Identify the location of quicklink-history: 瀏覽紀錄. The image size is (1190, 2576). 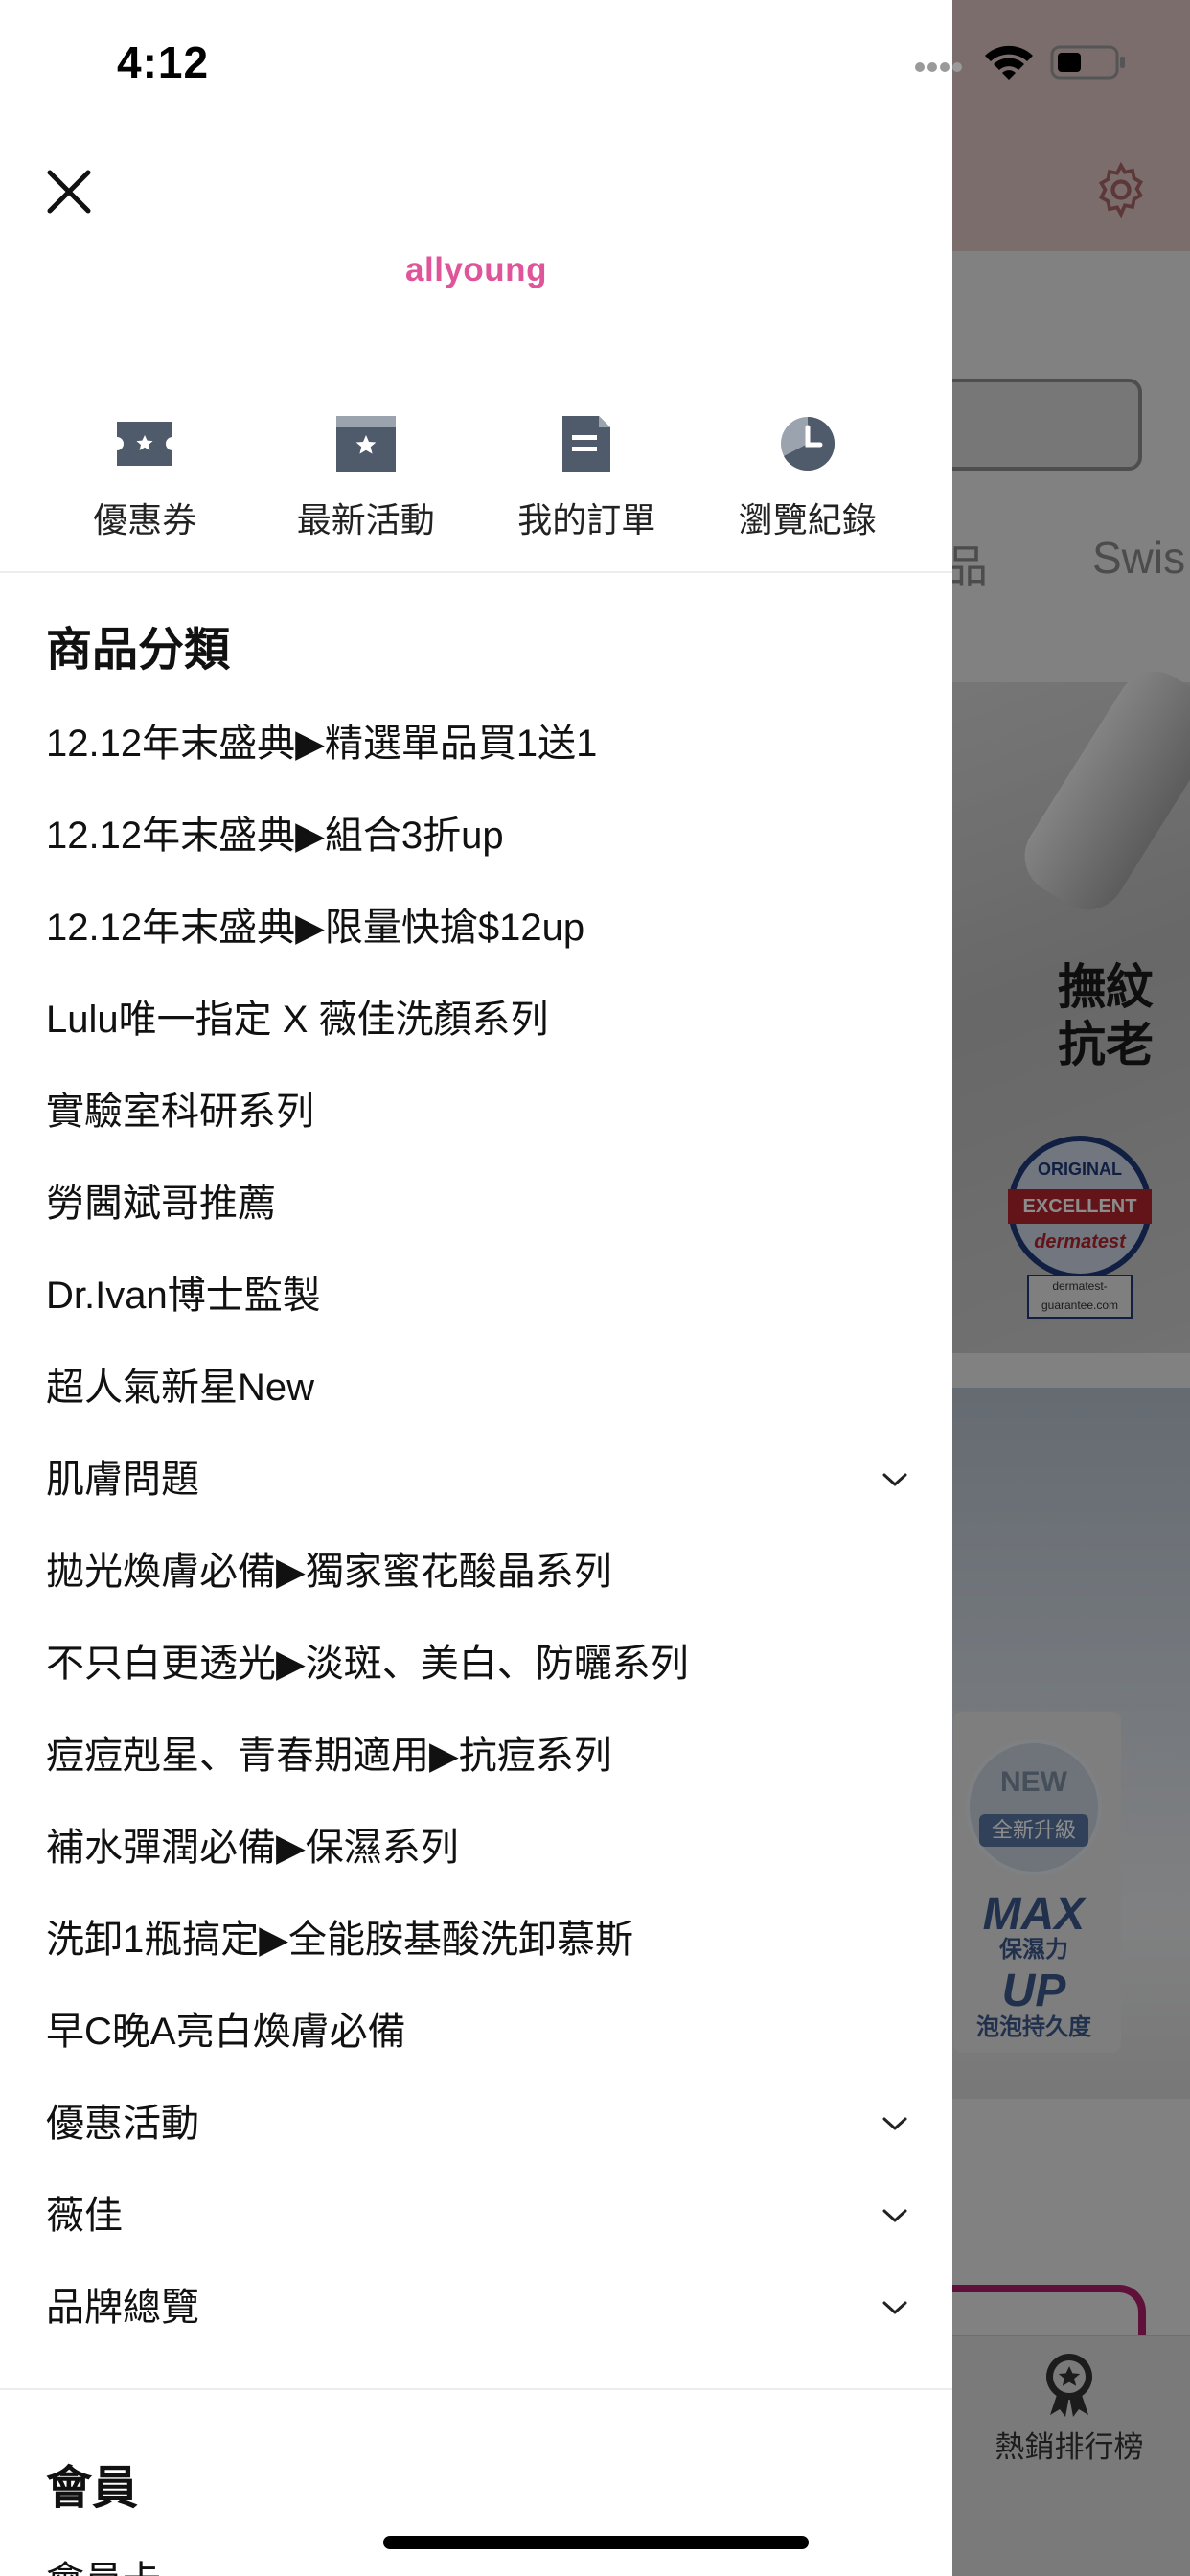
(809, 474).